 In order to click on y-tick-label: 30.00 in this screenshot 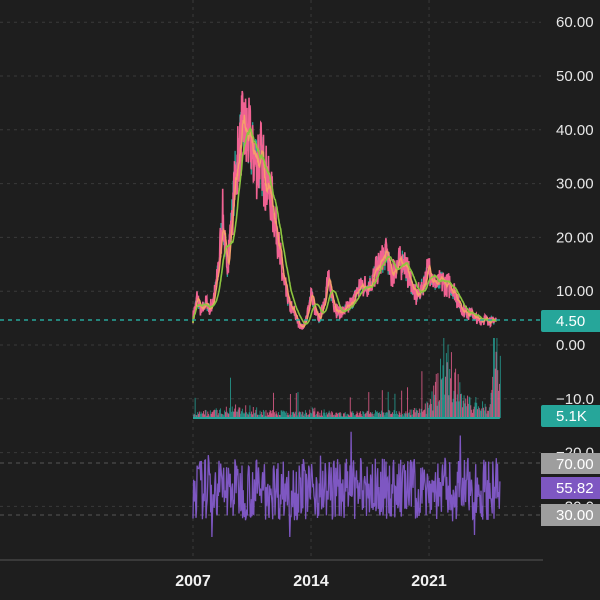, I will do `click(575, 184)`.